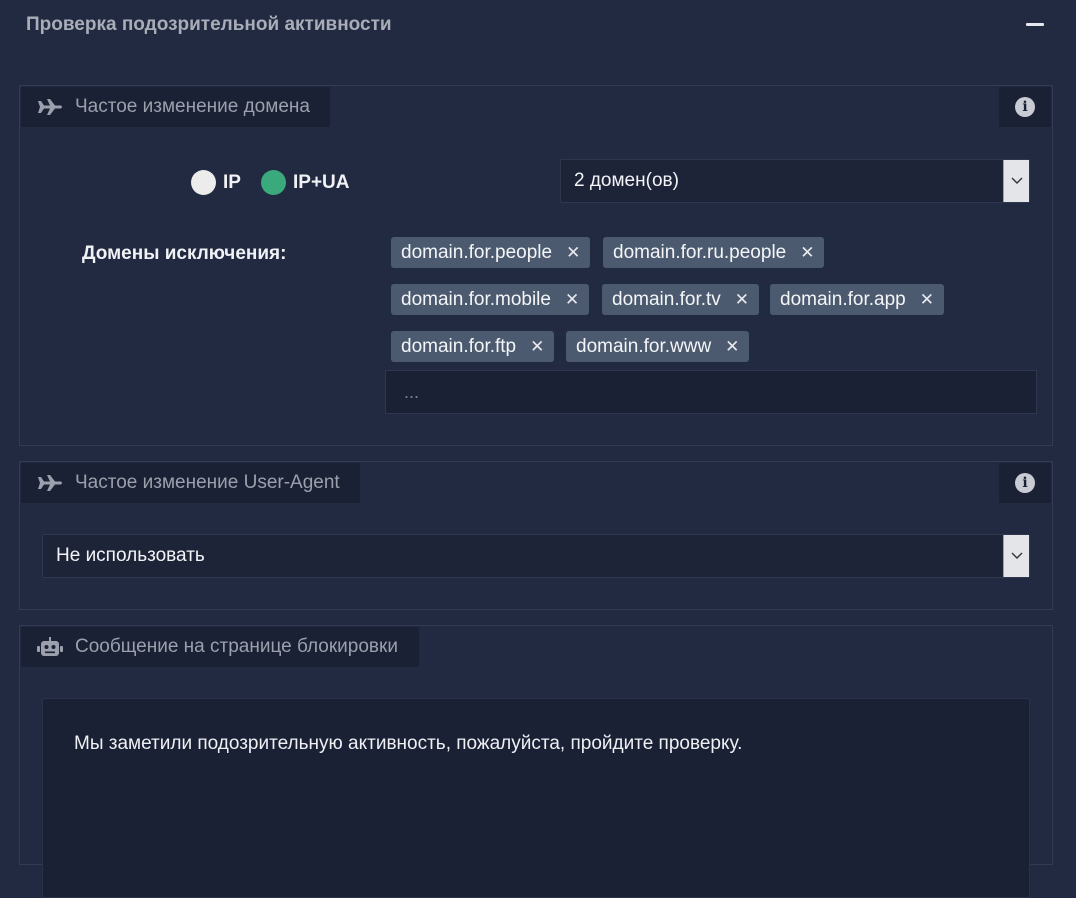 This screenshot has width=1076, height=898. I want to click on radio-label: IP+UA, so click(321, 182).